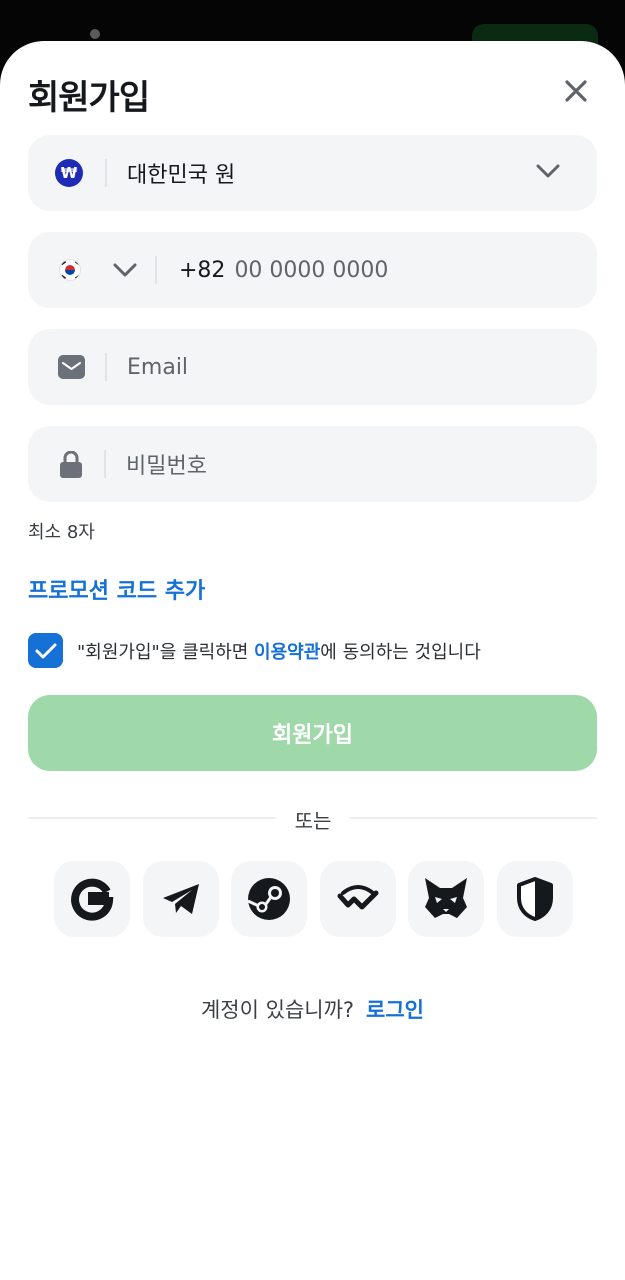  Describe the element at coordinates (395, 1010) in the screenshot. I see `login-link: 로그인` at that location.